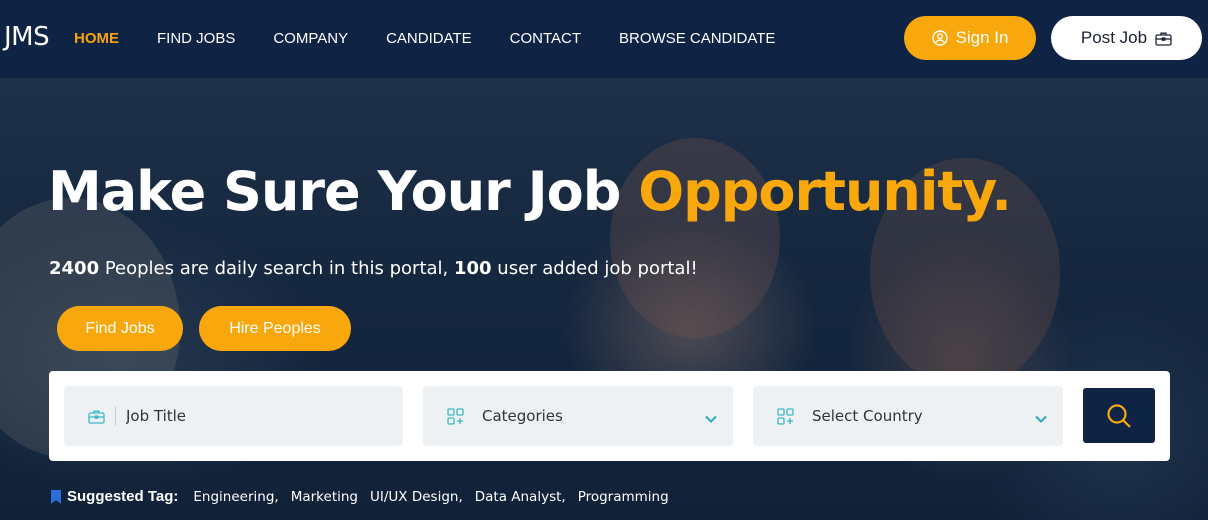 The height and width of the screenshot is (520, 1208). Describe the element at coordinates (123, 496) in the screenshot. I see `suggested-tag-label: Suggested Tag:` at that location.